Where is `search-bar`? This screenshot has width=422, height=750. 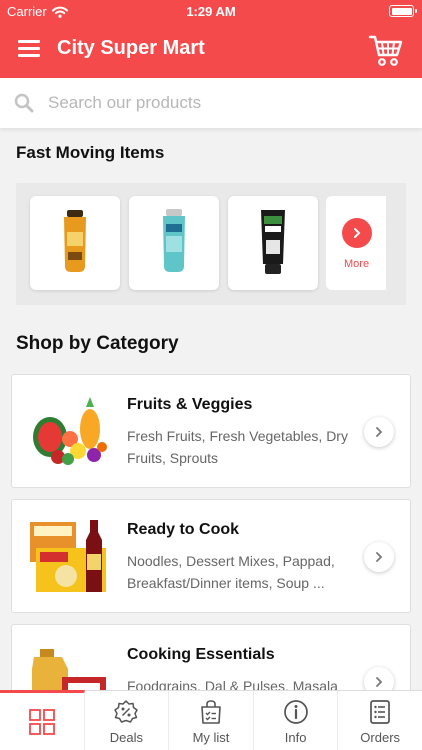
search-bar is located at coordinates (211, 103).